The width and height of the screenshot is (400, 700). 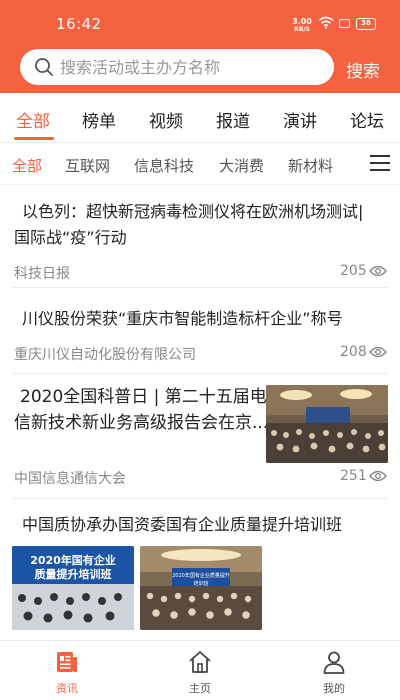 I want to click on search-icon, so click(x=44, y=67).